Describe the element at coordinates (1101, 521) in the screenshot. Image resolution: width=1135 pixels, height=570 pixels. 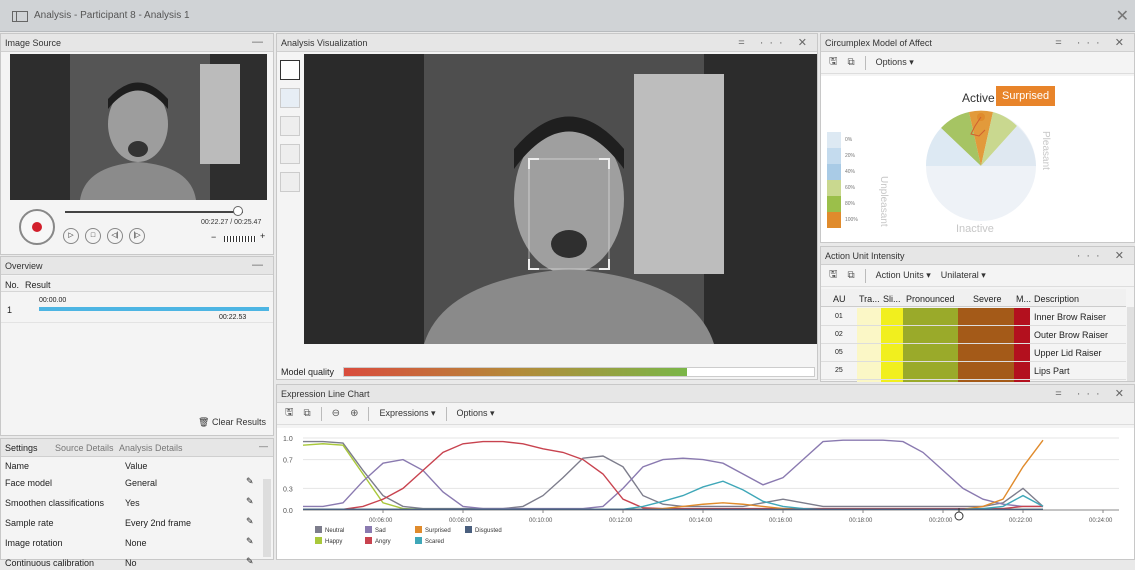
I see `x-tick-label: 00:24:00` at that location.